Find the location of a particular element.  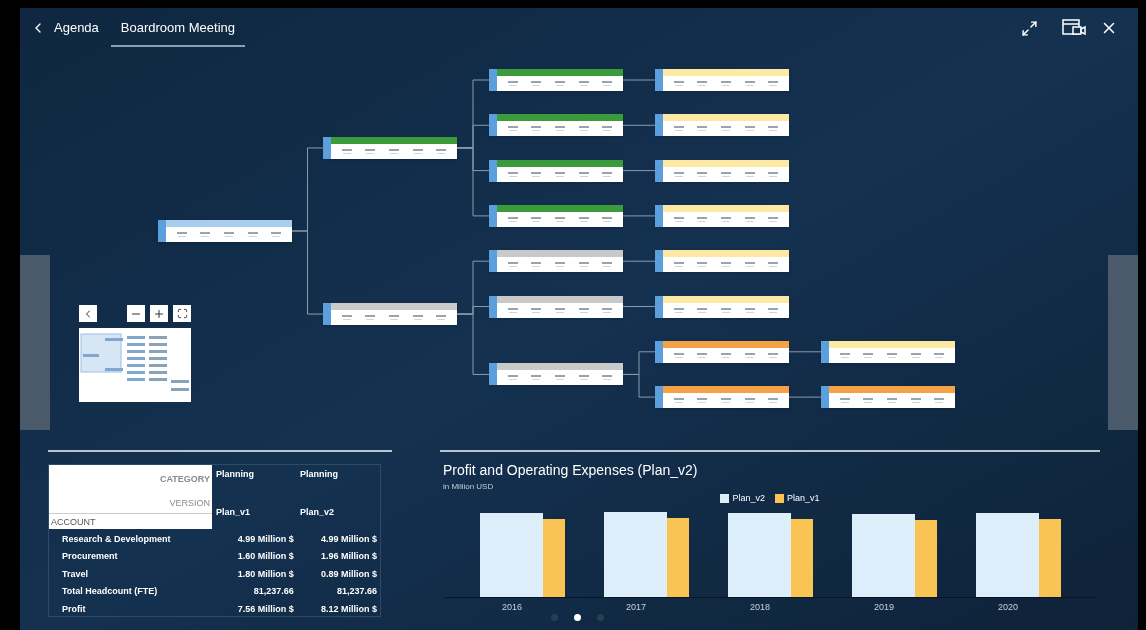

row-label: Travel is located at coordinates (75, 574).